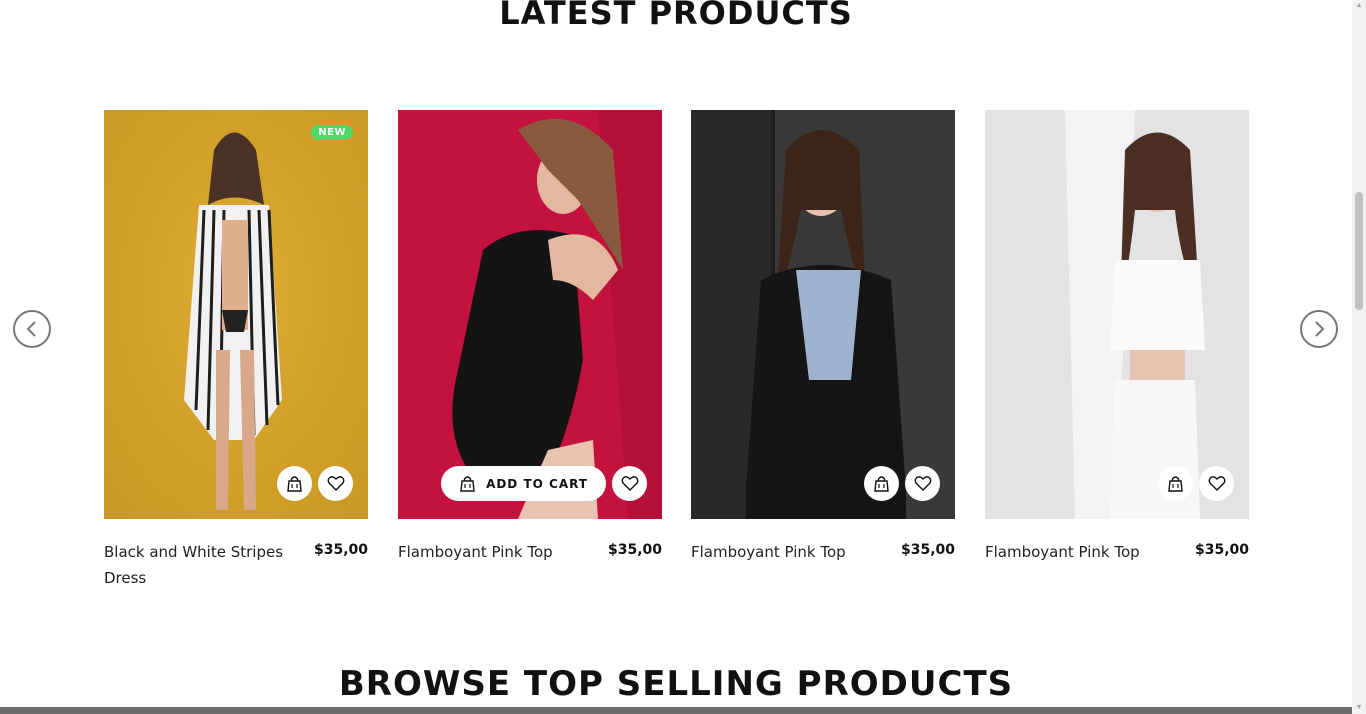 The width and height of the screenshot is (1366, 714). What do you see at coordinates (1359, 357) in the screenshot?
I see `vertical-scrollbar: ▲ ▼` at bounding box center [1359, 357].